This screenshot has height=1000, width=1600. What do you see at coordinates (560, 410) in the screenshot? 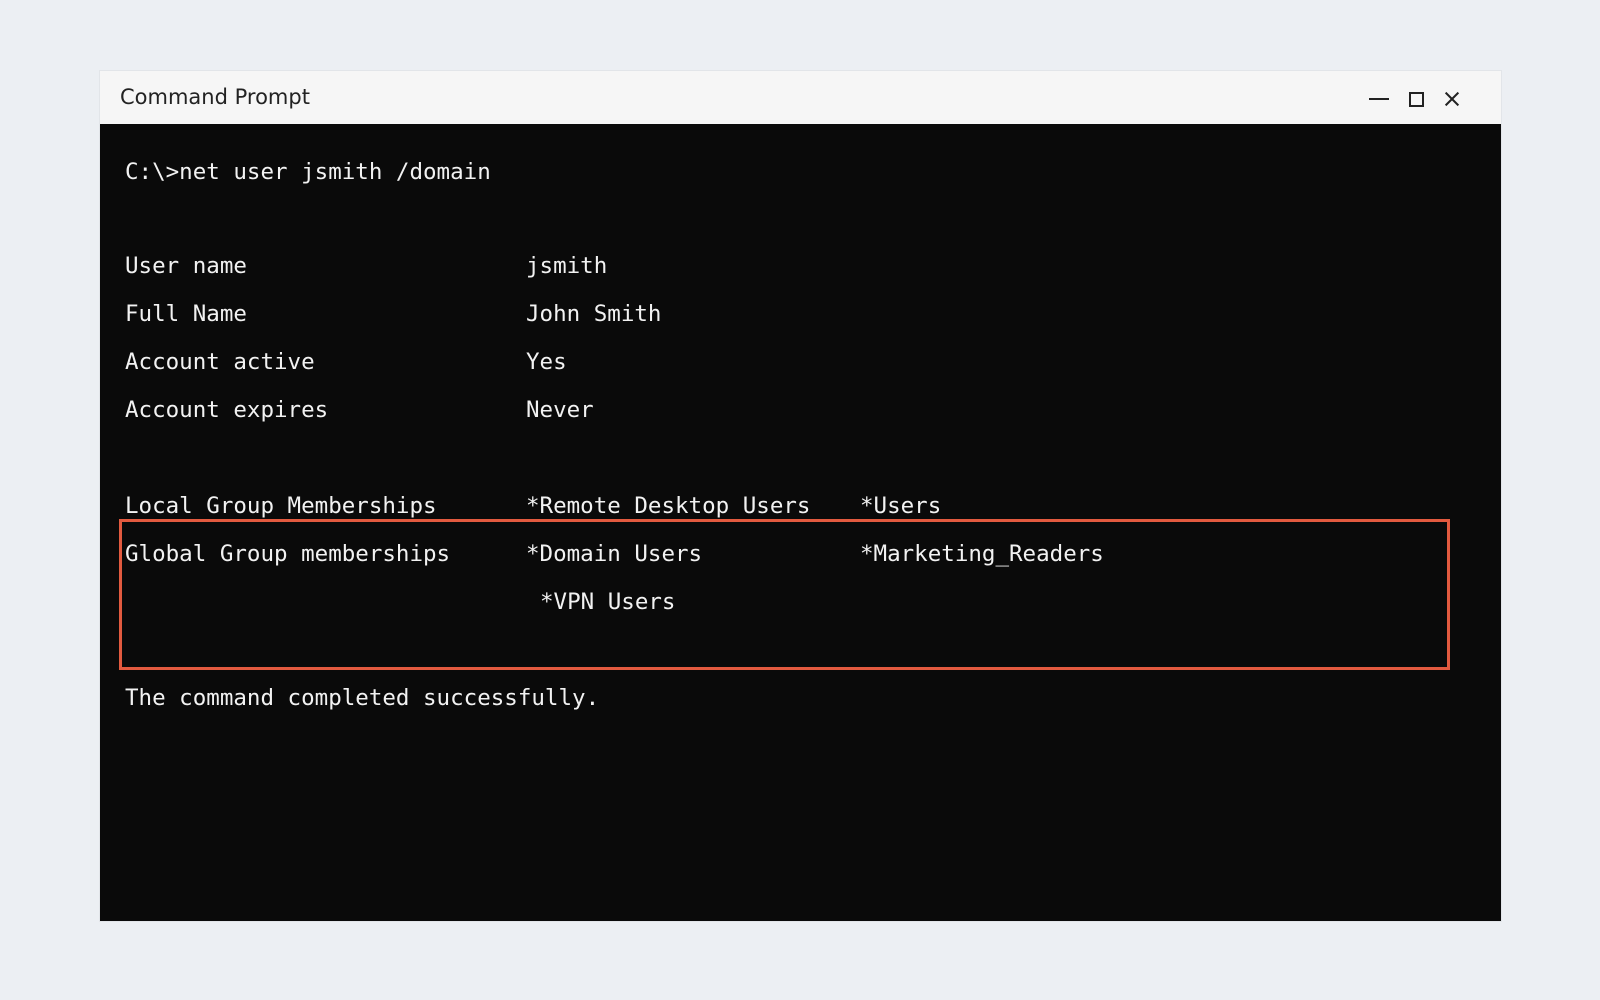
I see `field-value-account-expires: Never` at bounding box center [560, 410].